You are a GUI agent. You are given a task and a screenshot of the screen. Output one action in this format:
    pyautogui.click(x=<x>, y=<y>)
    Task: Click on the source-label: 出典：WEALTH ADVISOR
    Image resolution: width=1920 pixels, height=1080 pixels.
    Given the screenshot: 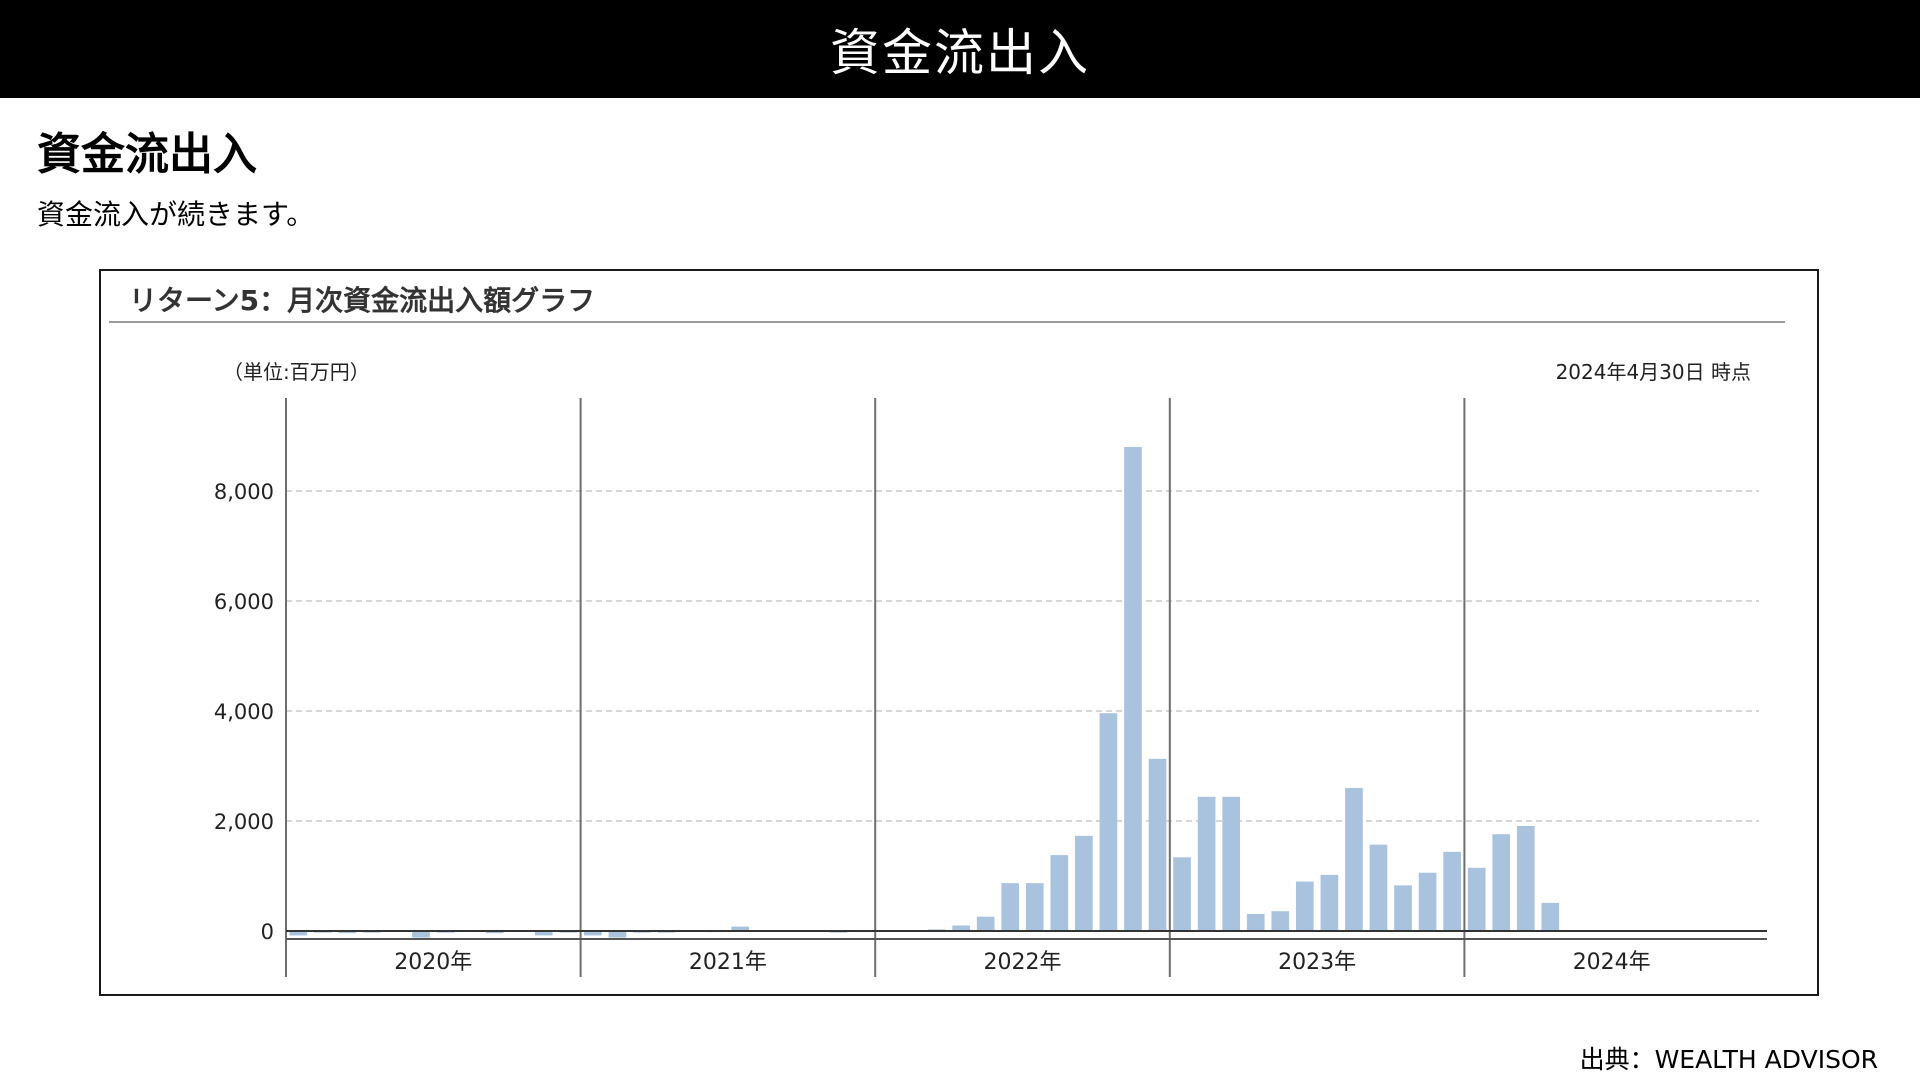 What is the action you would take?
    pyautogui.click(x=1728, y=1059)
    